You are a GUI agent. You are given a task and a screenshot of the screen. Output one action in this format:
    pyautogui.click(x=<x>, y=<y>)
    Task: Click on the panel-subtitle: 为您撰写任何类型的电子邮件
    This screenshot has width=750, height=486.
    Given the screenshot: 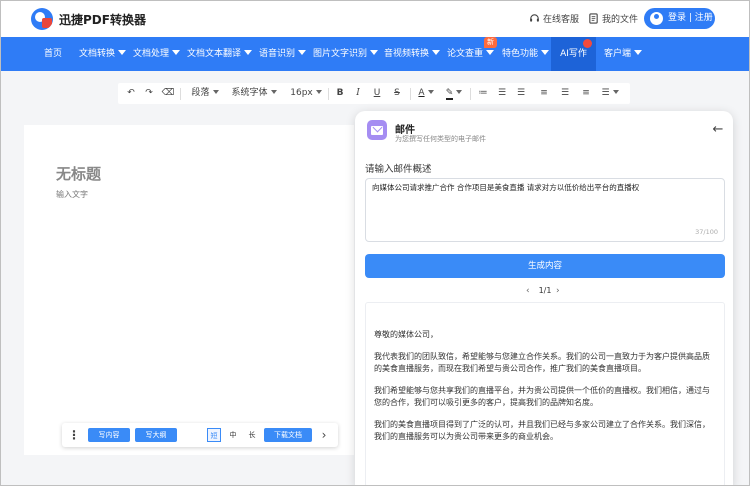 What is the action you would take?
    pyautogui.click(x=440, y=139)
    